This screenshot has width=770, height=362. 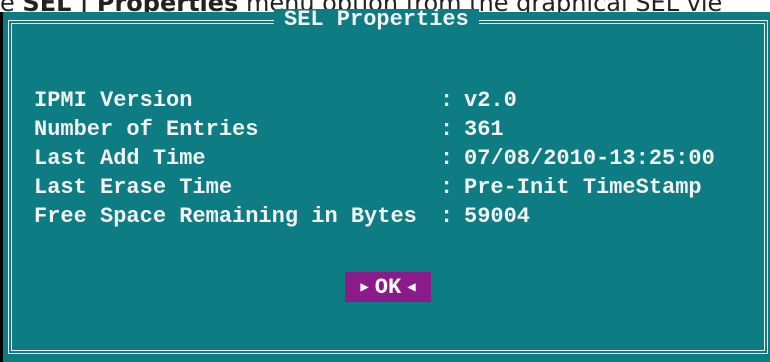 I want to click on ok-button: ▶ OK ◀, so click(x=388, y=287).